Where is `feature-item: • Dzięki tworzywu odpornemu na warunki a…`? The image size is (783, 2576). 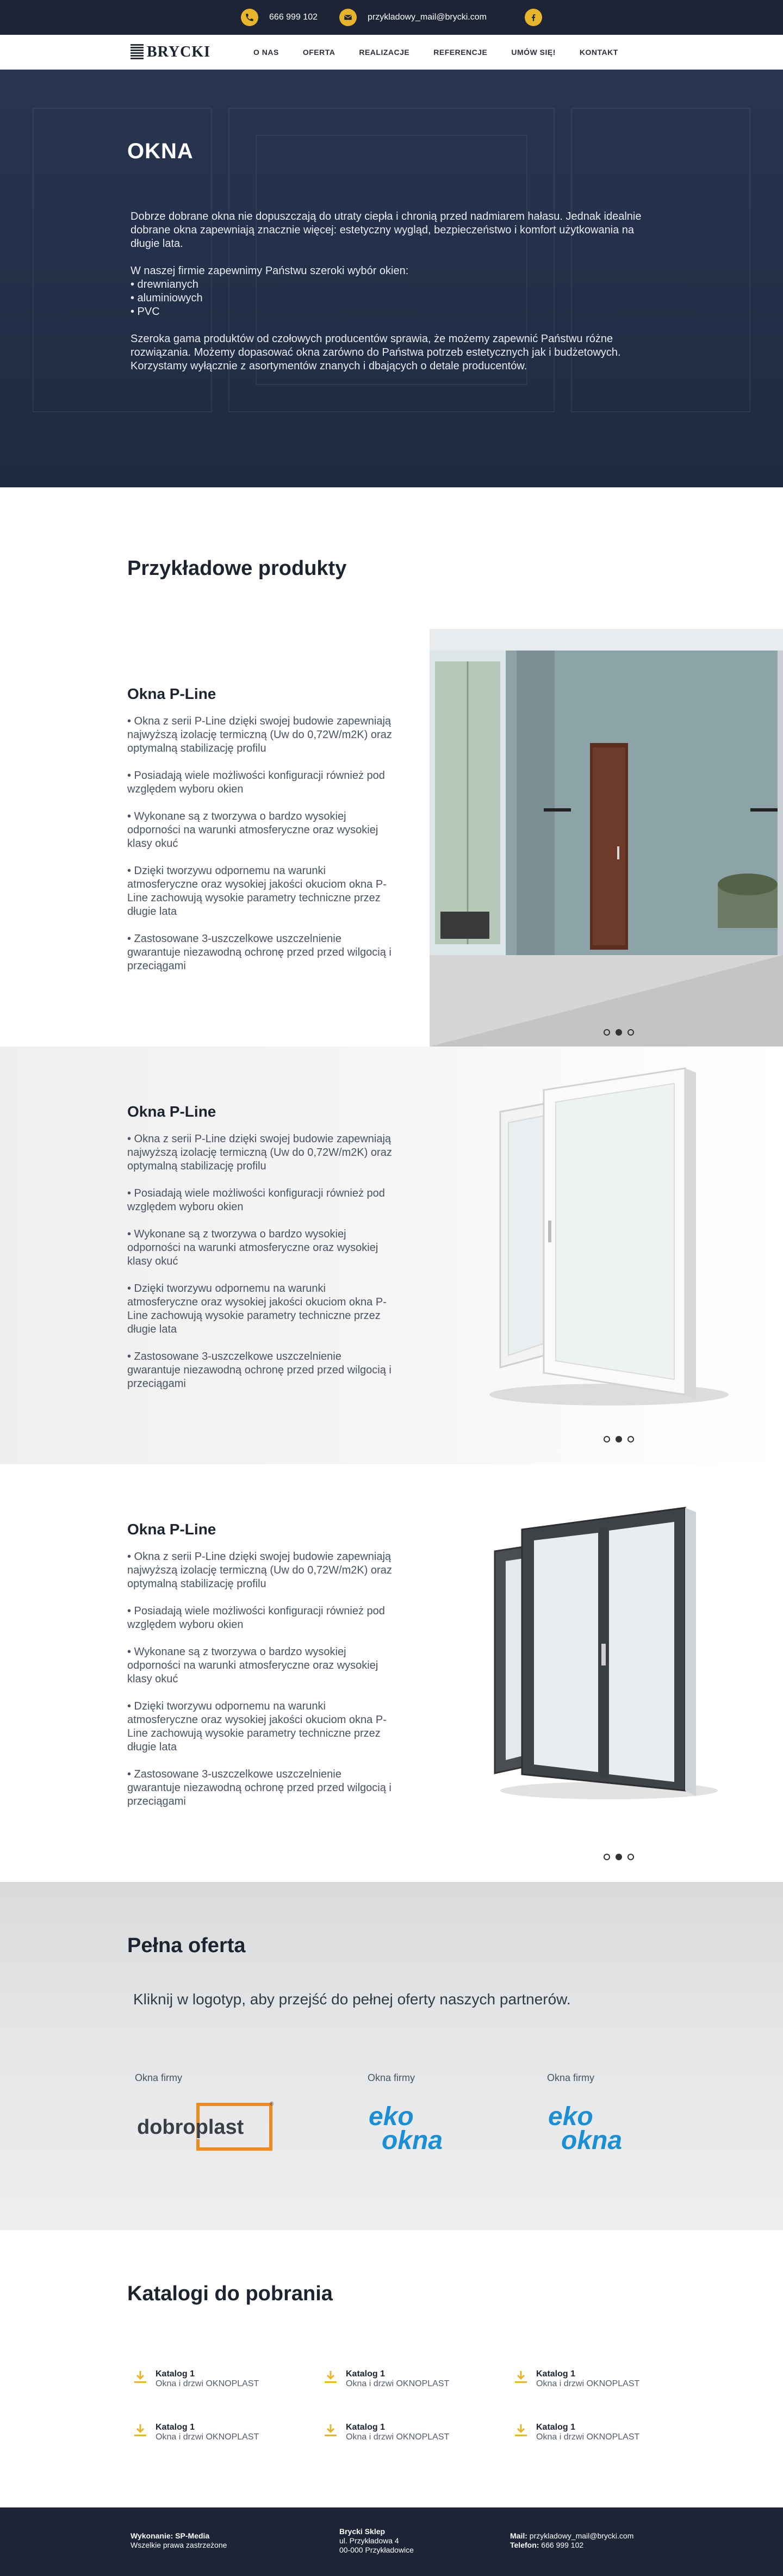
feature-item: • Dzięki tworzywu odpornemu na warunki a… is located at coordinates (257, 892).